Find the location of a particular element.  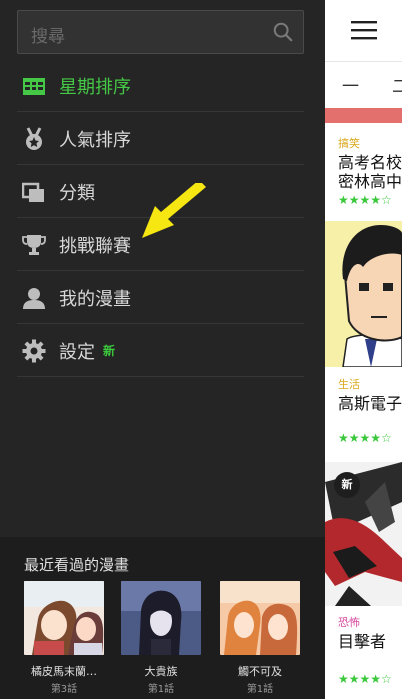

menu-item-settings: 設定 新 is located at coordinates (160, 350).